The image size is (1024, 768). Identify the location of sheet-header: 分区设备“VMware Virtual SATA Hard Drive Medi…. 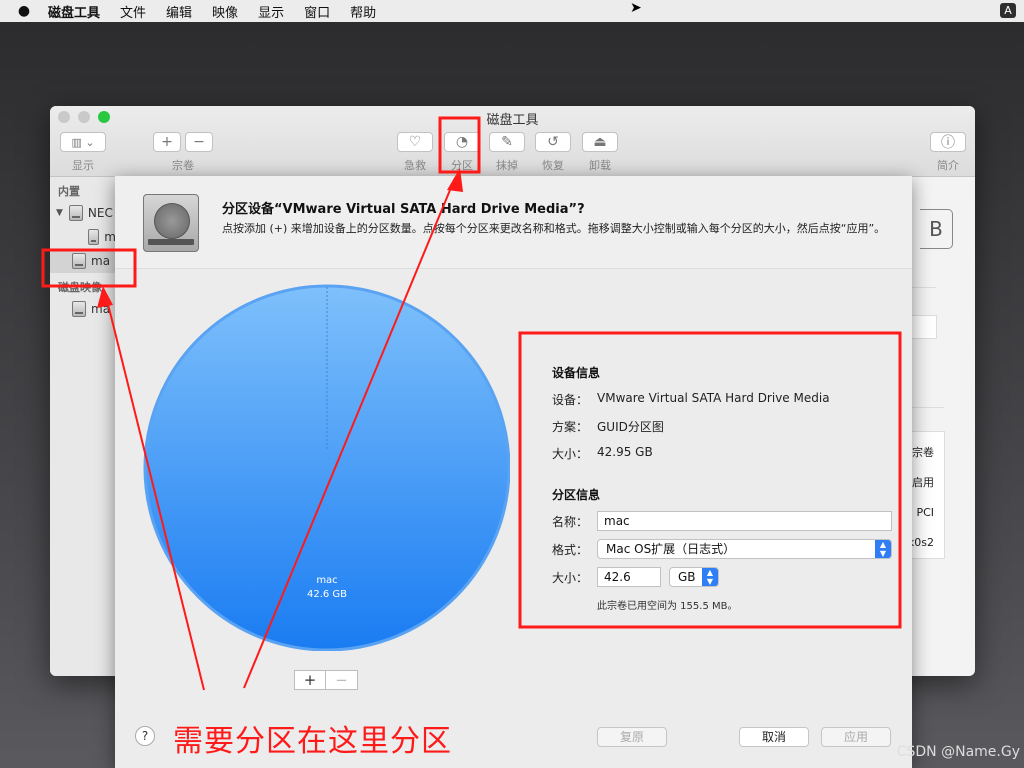
(513, 222).